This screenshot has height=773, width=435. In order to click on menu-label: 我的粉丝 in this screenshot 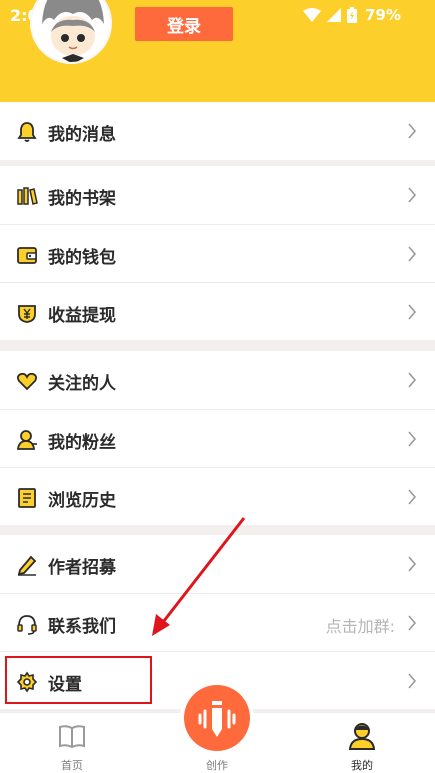, I will do `click(82, 443)`.